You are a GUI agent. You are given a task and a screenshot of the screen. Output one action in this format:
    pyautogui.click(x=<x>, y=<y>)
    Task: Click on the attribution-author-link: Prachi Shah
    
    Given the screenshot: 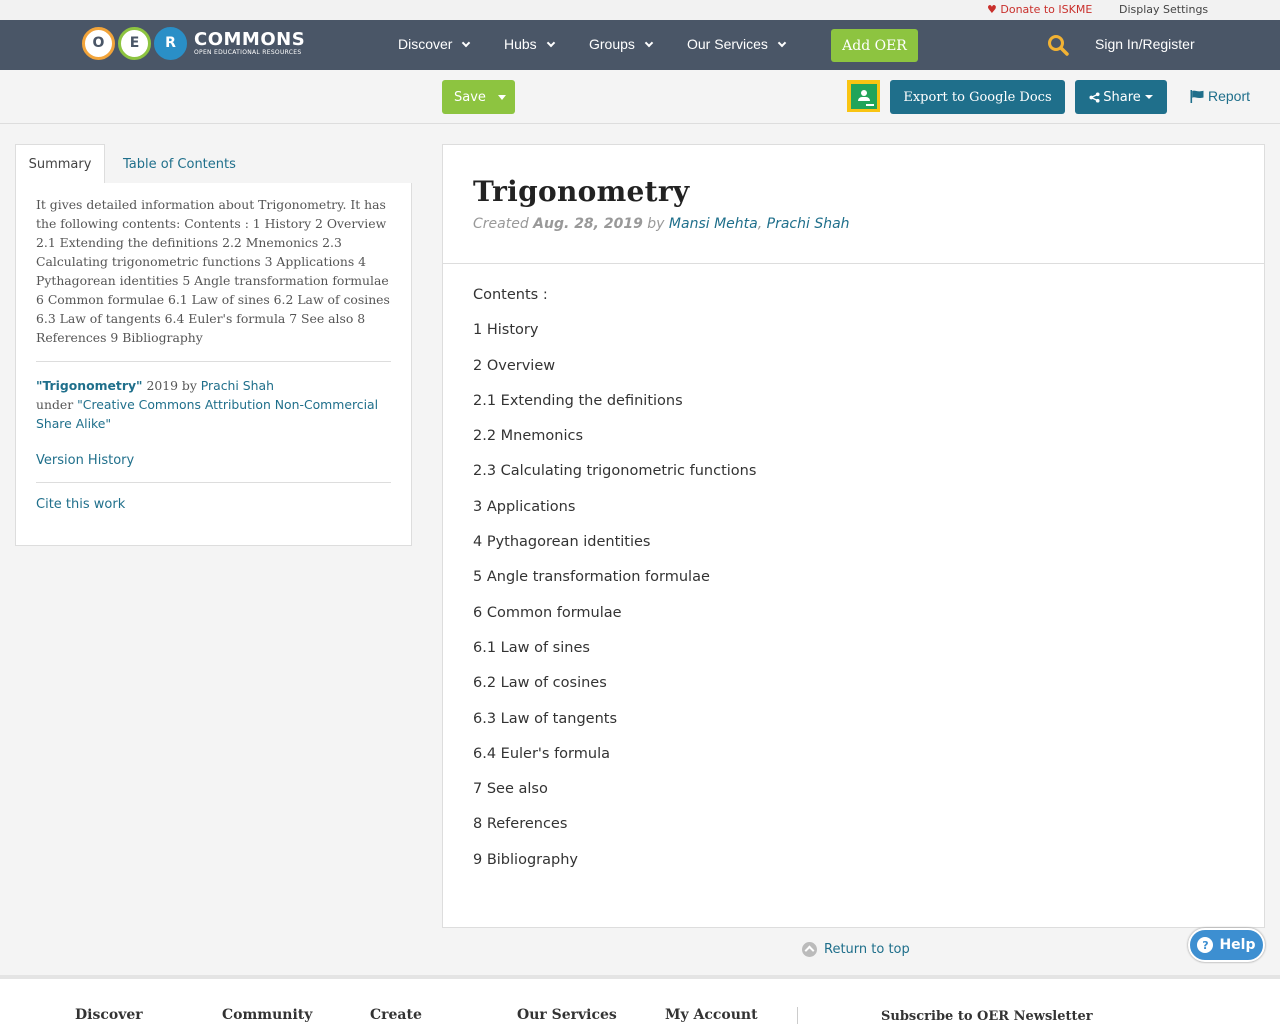 What is the action you would take?
    pyautogui.click(x=237, y=385)
    